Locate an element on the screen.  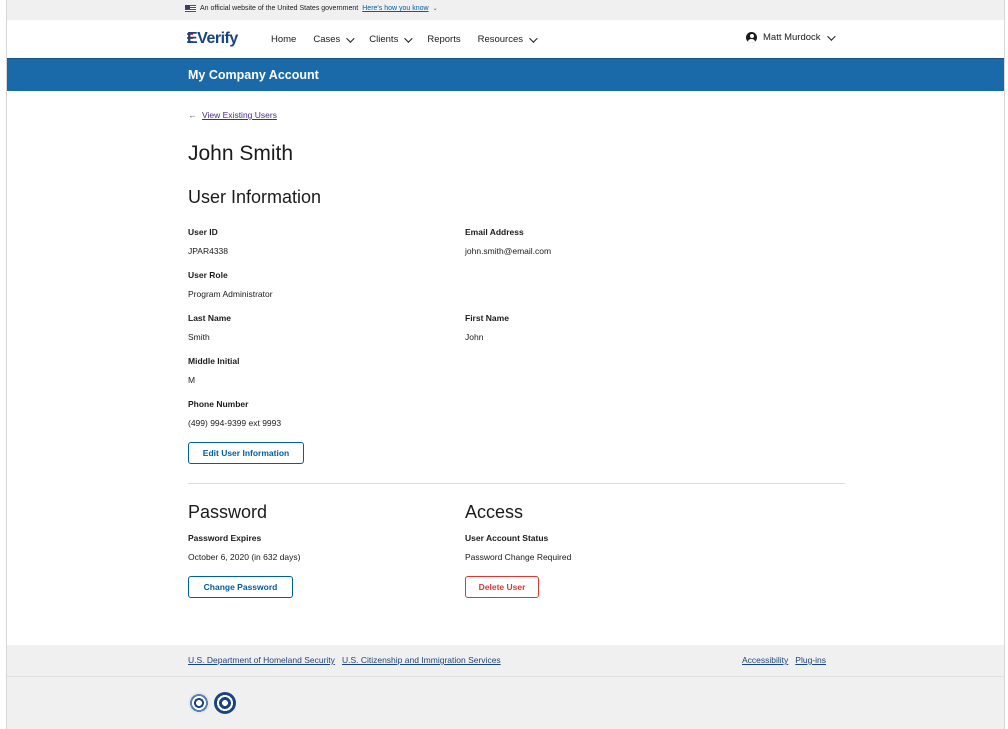
email-value: john.smith@email.com is located at coordinates (508, 251).